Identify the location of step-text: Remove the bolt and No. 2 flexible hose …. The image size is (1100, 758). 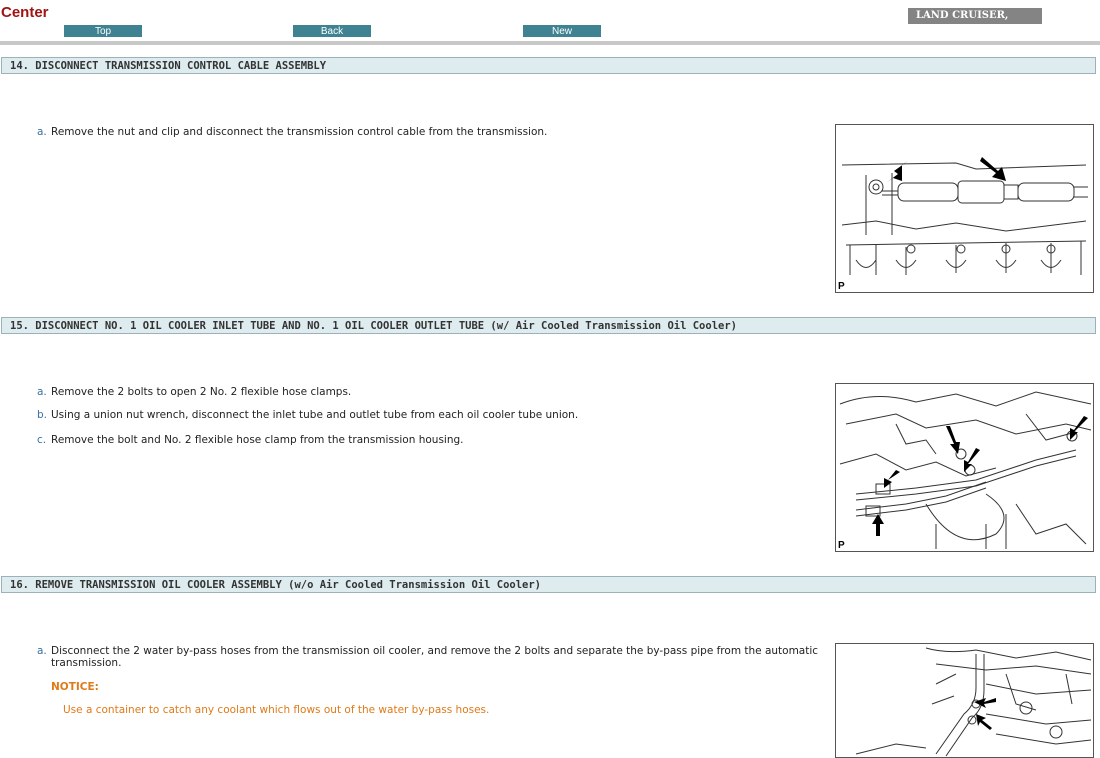
(257, 440).